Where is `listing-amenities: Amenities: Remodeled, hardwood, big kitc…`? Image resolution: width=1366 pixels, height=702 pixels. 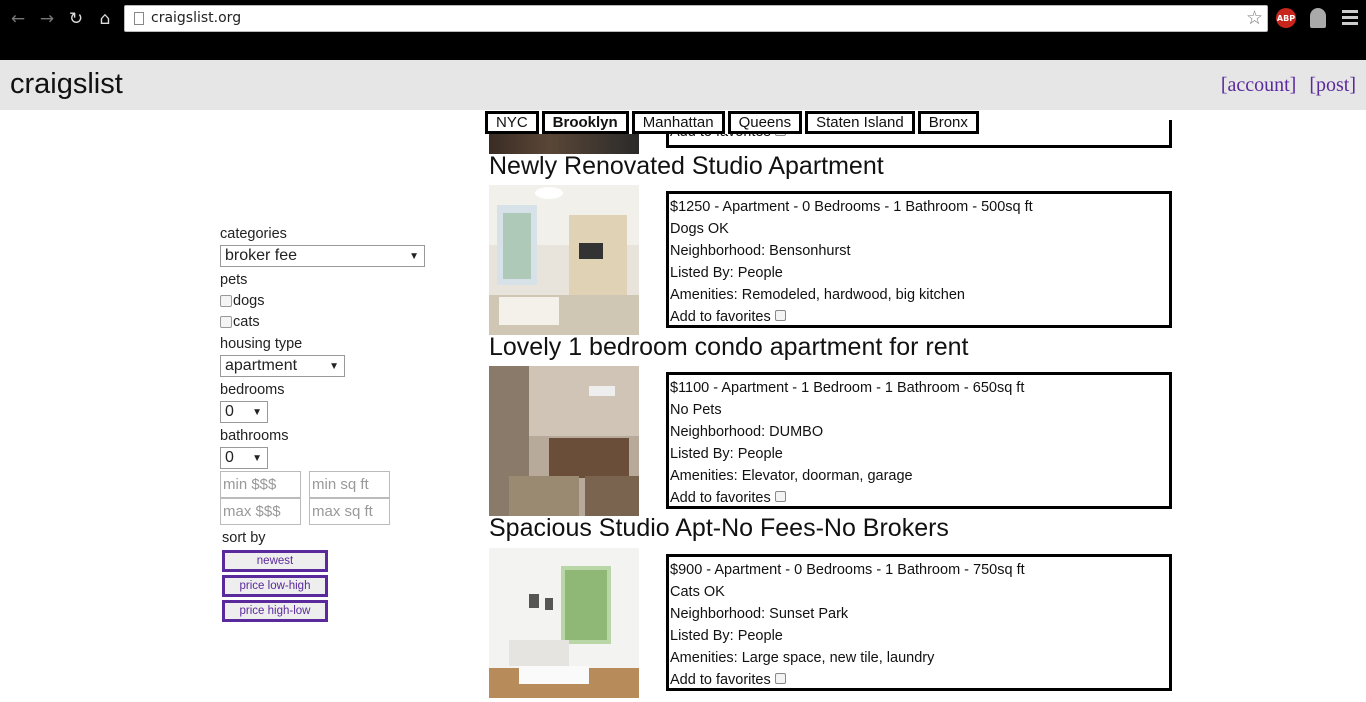
listing-amenities: Amenities: Remodeled, hardwood, big kitc… is located at coordinates (817, 295).